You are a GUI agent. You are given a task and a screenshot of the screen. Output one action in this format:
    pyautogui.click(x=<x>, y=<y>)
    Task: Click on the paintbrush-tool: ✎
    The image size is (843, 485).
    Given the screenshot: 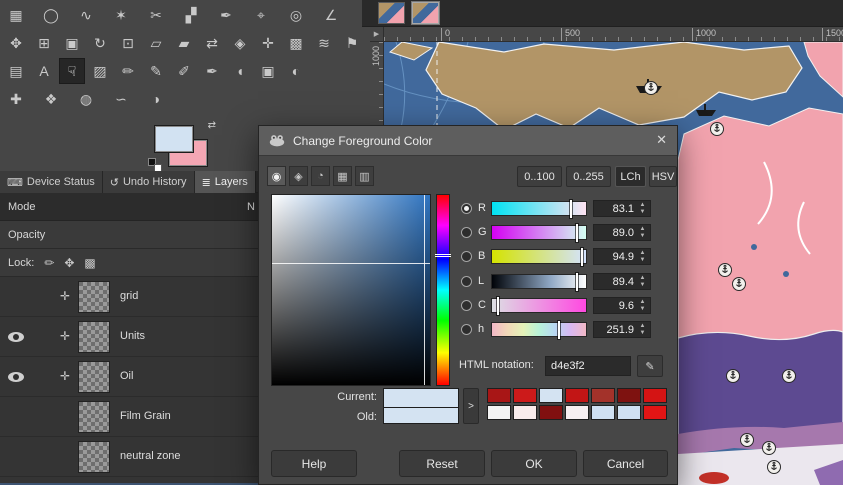 What is the action you would take?
    pyautogui.click(x=156, y=71)
    